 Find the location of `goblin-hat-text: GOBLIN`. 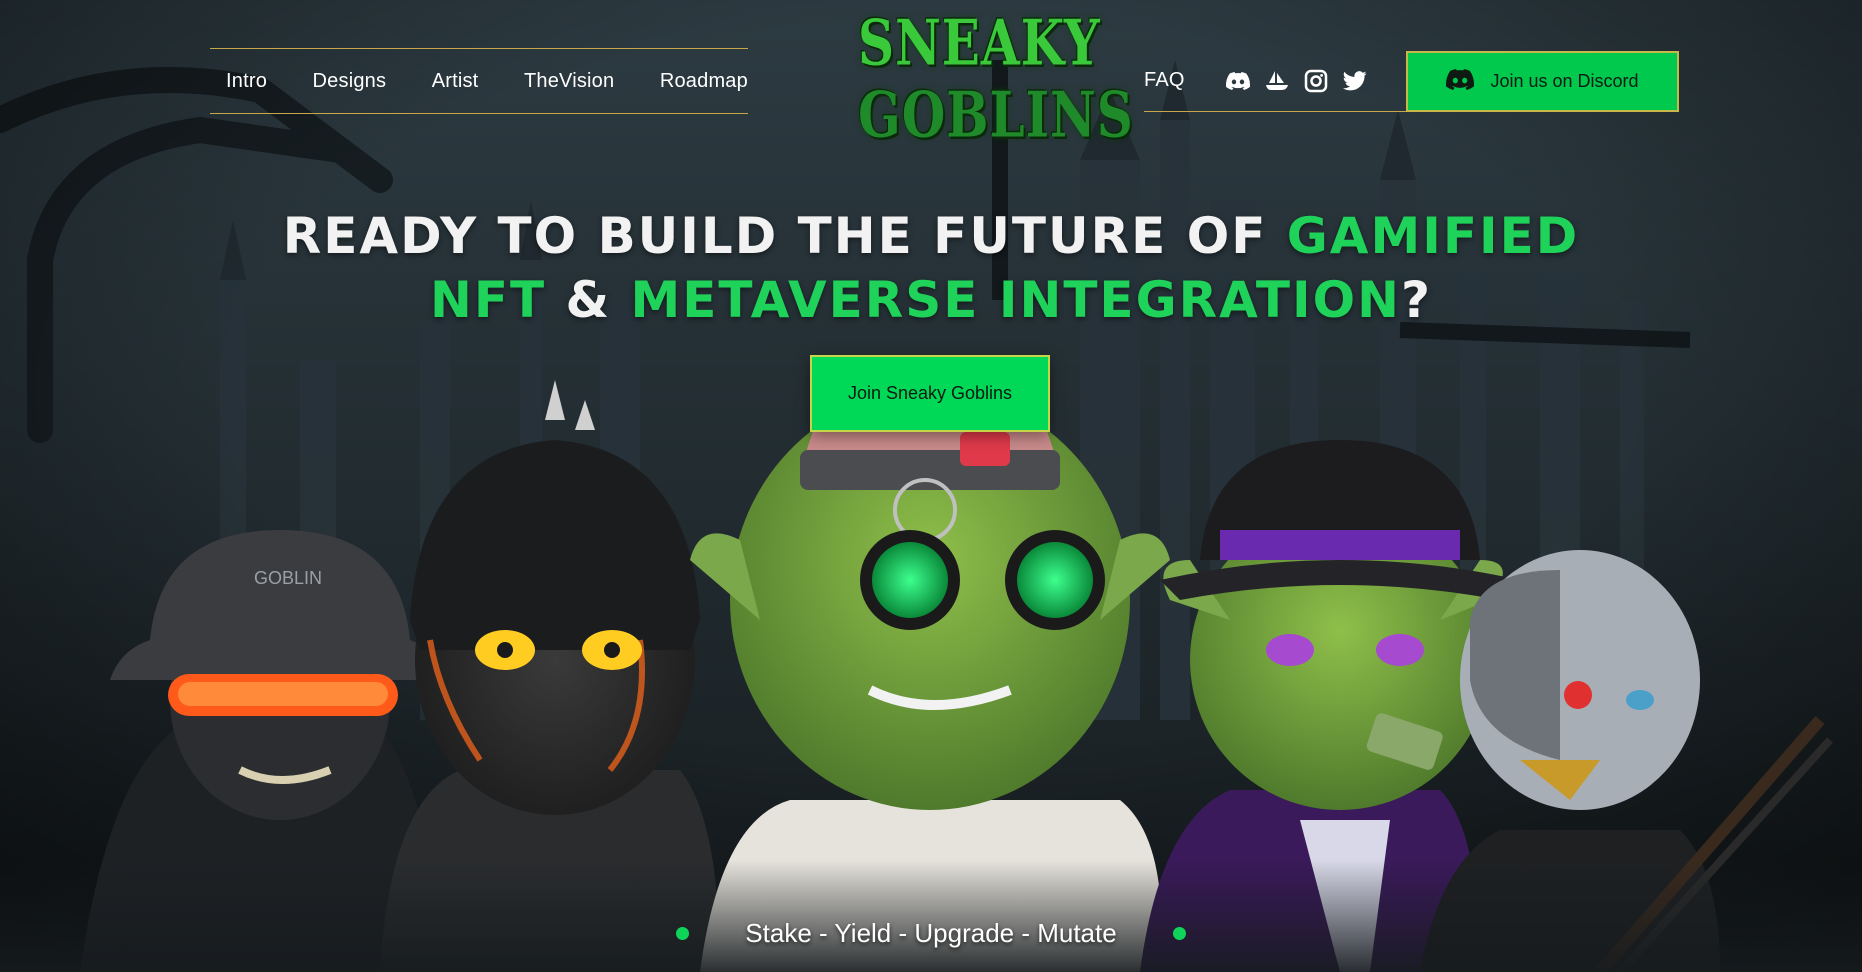

goblin-hat-text: GOBLIN is located at coordinates (288, 578).